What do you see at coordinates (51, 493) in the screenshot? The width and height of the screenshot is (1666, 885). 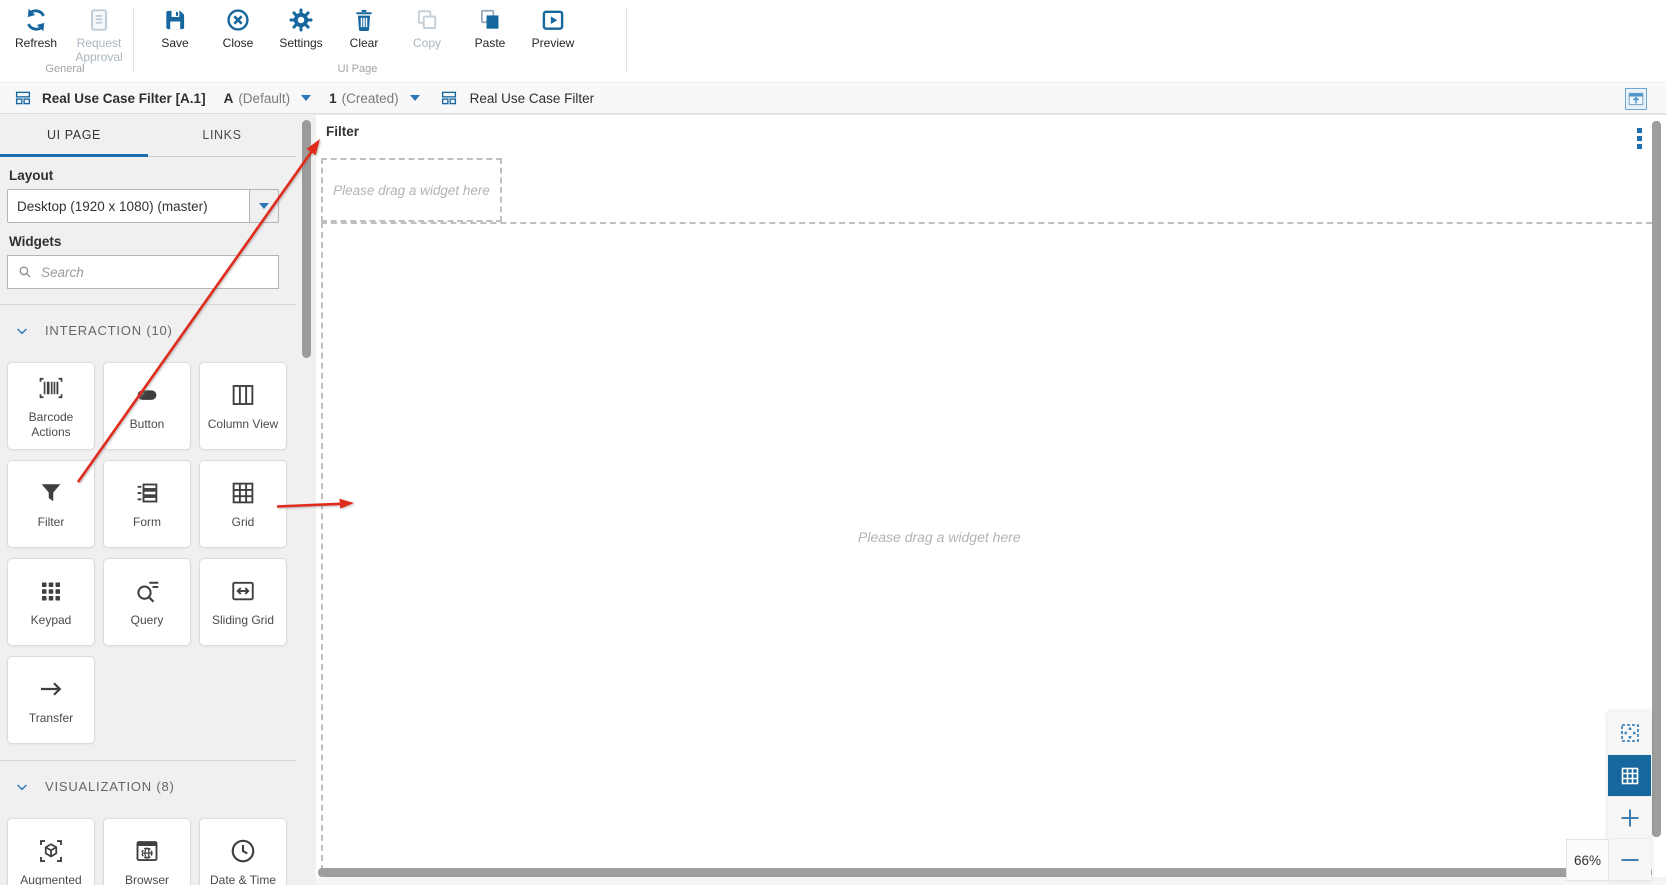 I see `filter-icon` at bounding box center [51, 493].